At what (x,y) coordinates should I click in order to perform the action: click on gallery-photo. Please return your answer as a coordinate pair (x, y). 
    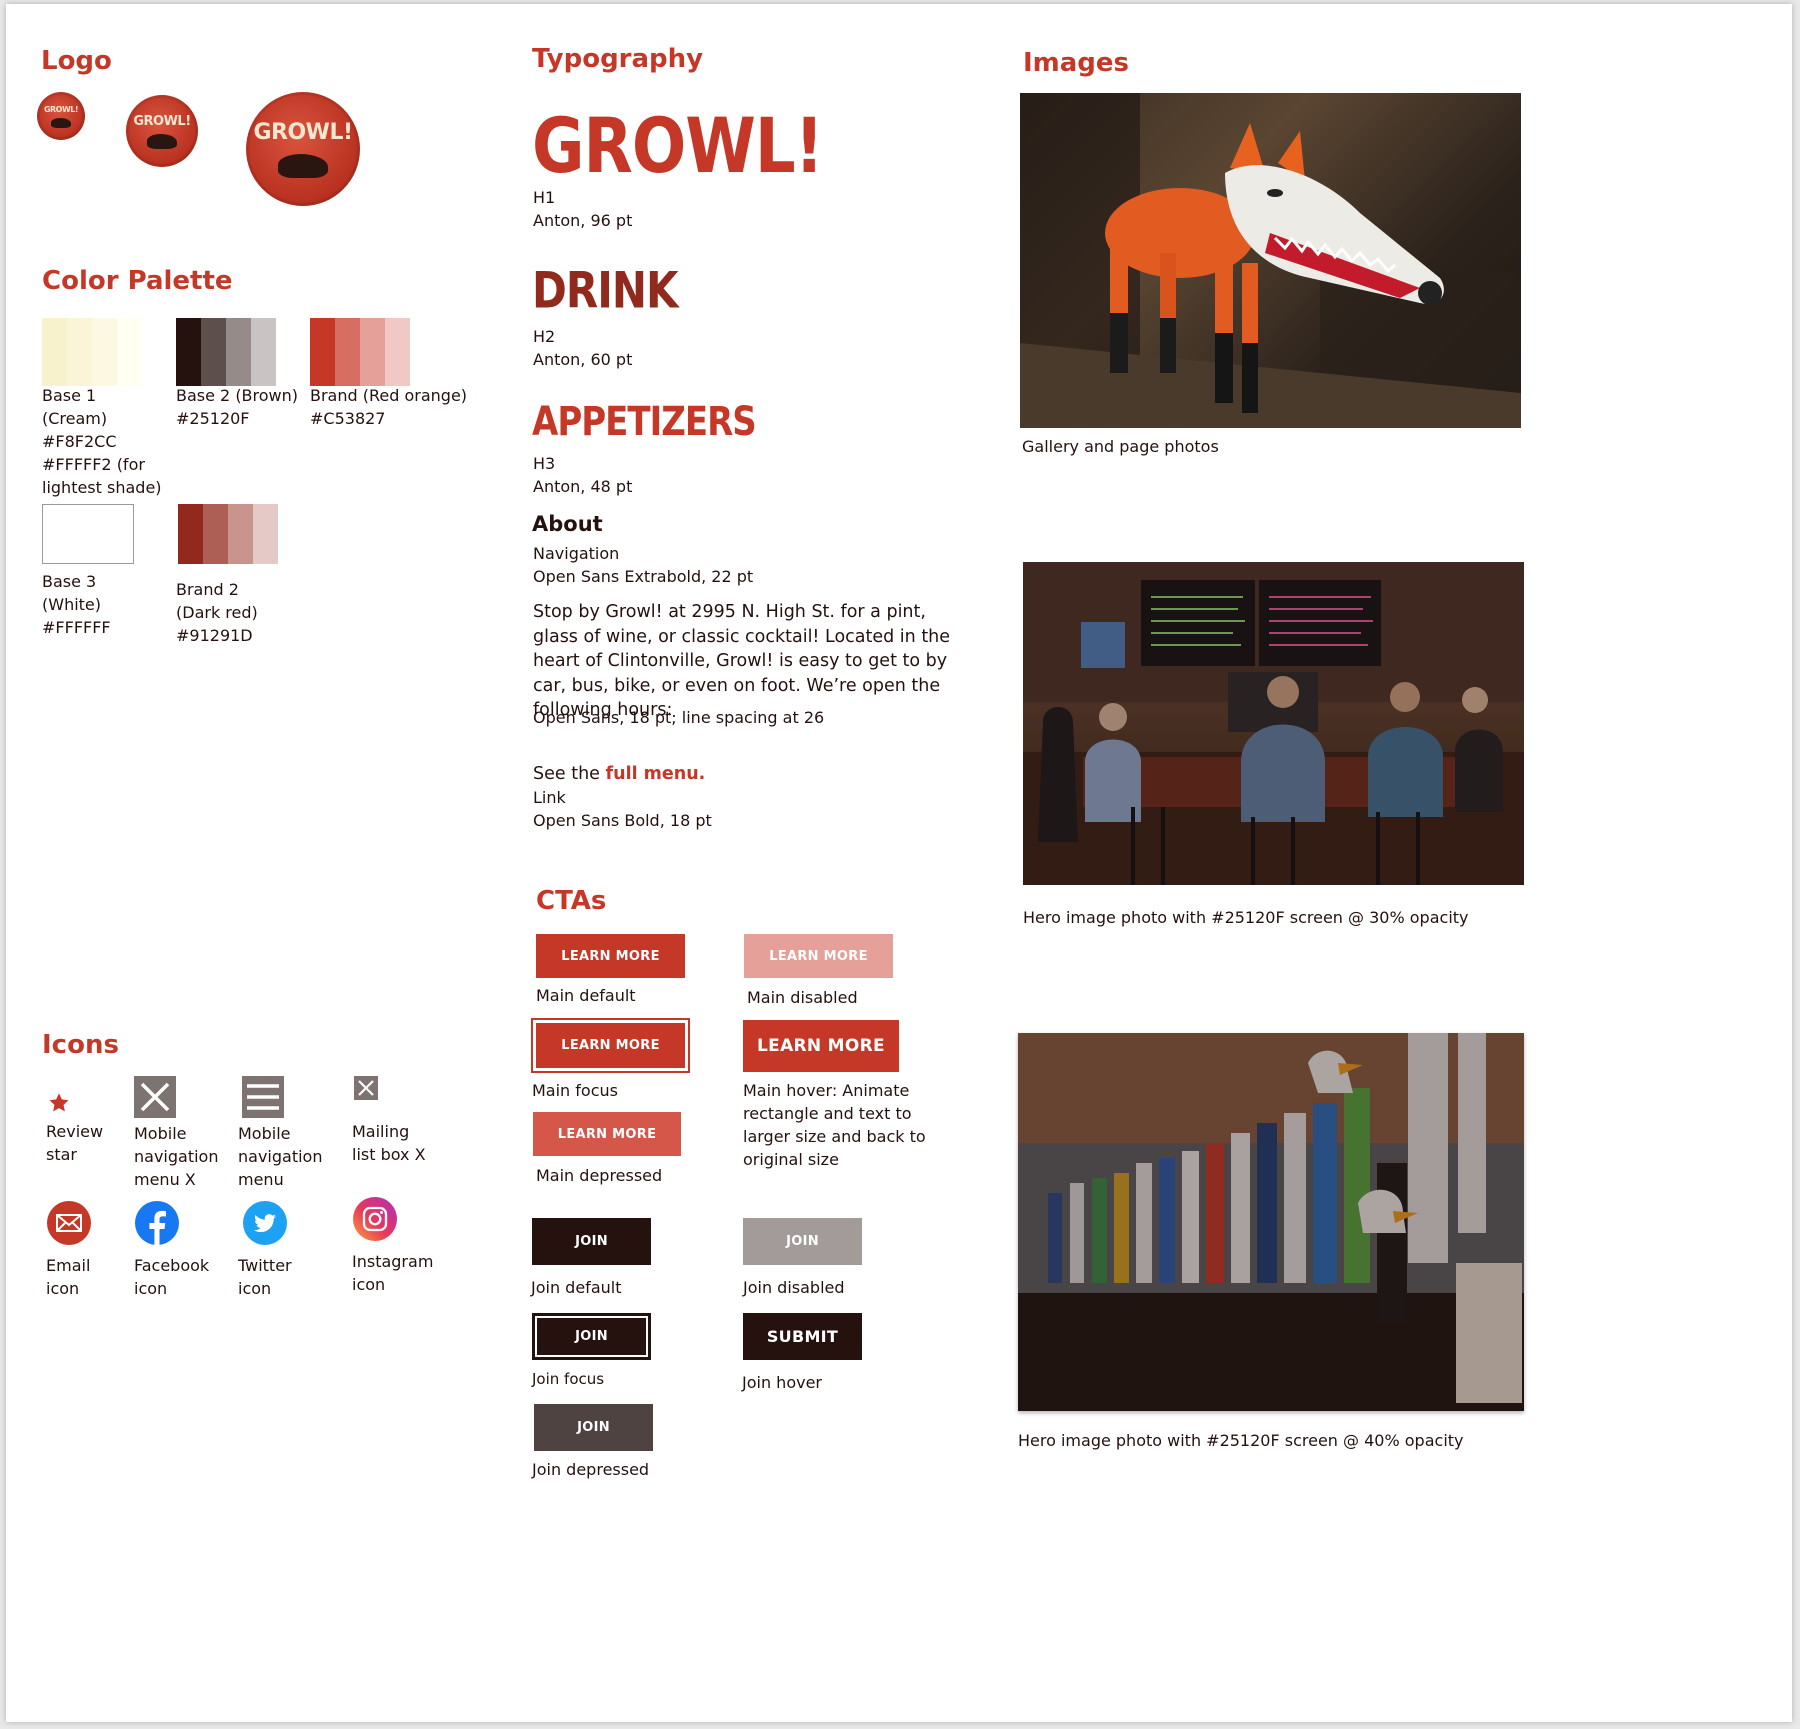
    Looking at the image, I should click on (1270, 260).